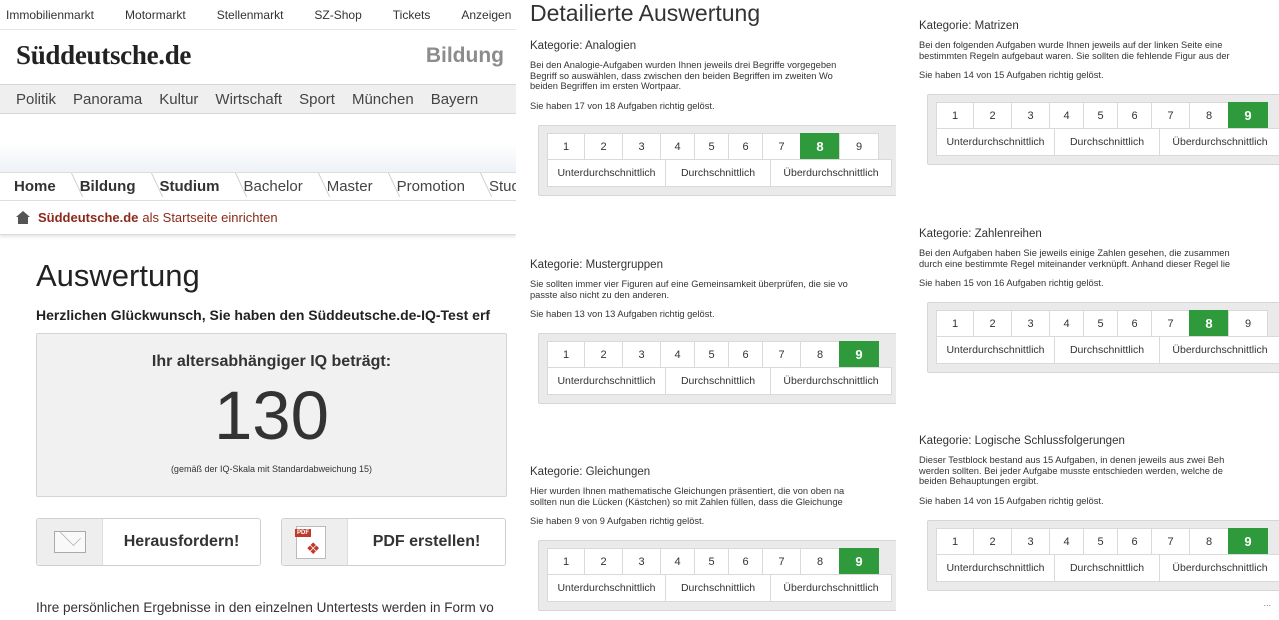 This screenshot has height=620, width=1279. Describe the element at coordinates (248, 99) in the screenshot. I see `nav-item-3: Wirtschaft` at that location.